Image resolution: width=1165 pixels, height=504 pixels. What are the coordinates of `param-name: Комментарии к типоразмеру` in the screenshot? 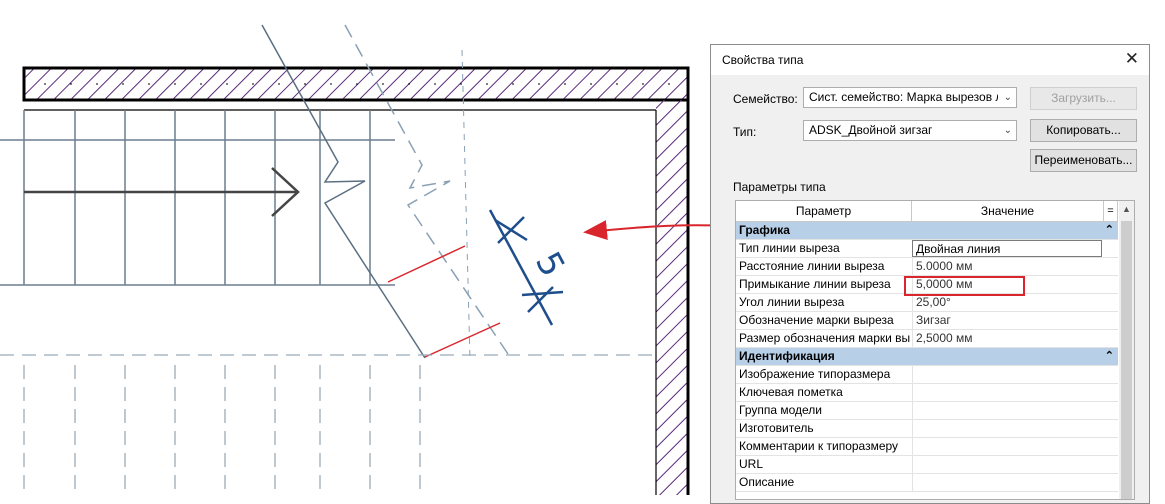 It's located at (819, 446).